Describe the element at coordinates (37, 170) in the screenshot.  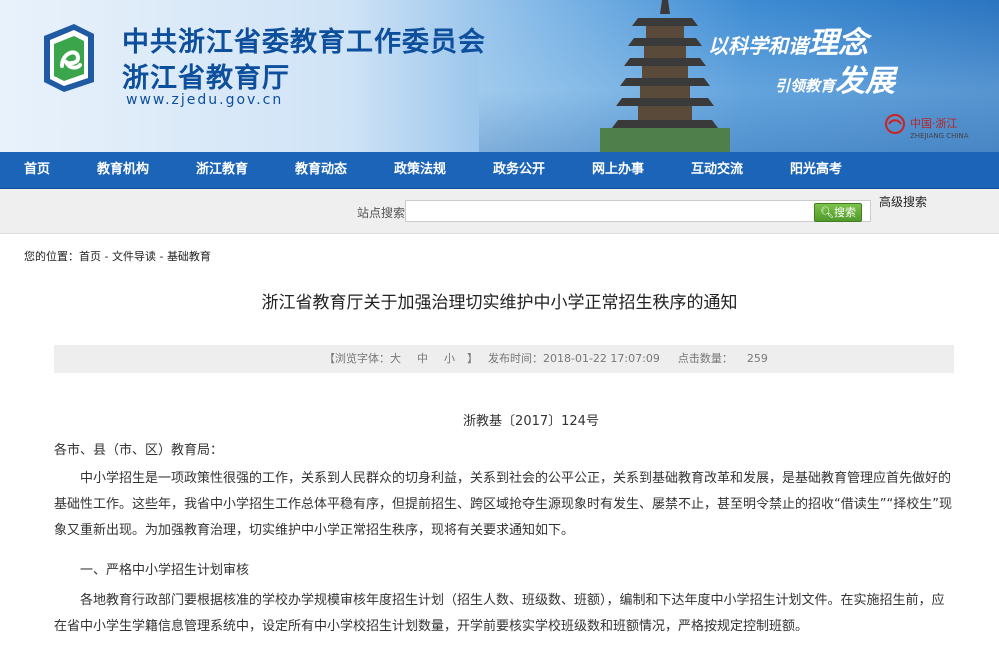
I see `nav-item-home: 首页` at that location.